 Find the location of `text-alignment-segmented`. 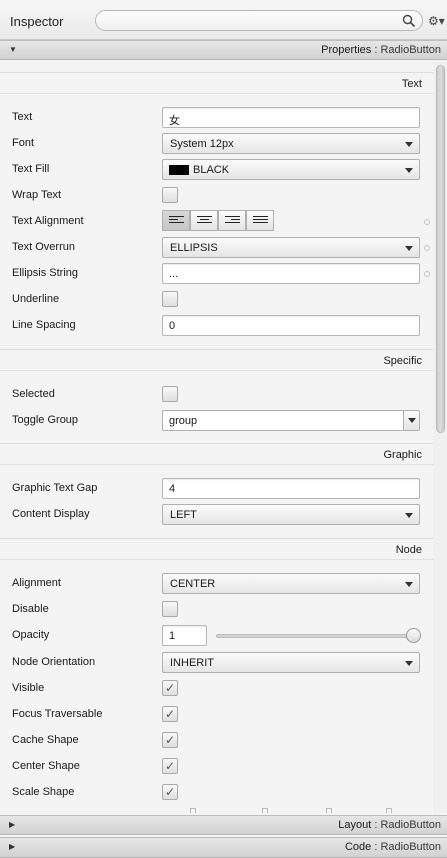

text-alignment-segmented is located at coordinates (218, 220).